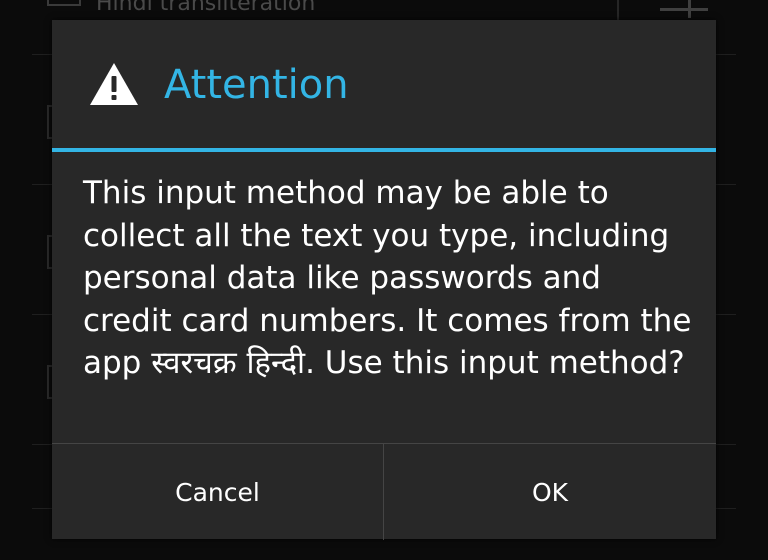  Describe the element at coordinates (256, 85) in the screenshot. I see `dialog-title: Attention` at that location.